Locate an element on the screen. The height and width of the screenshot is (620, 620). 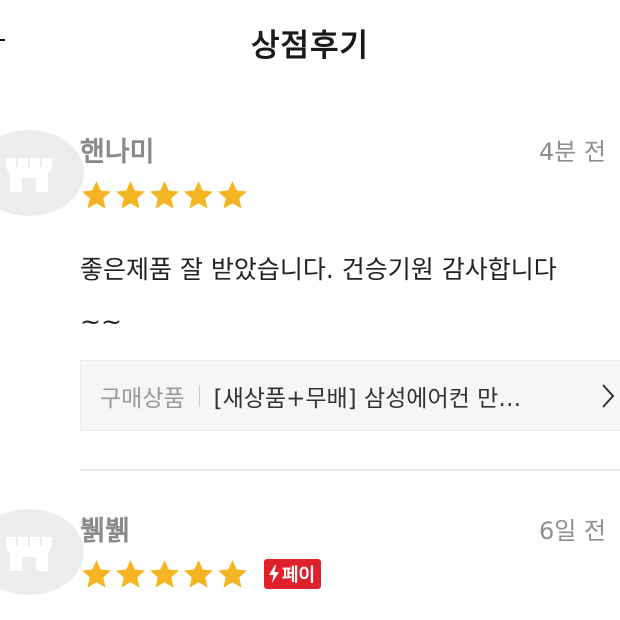
reviewer-name: 핸나미 is located at coordinates (117, 149).